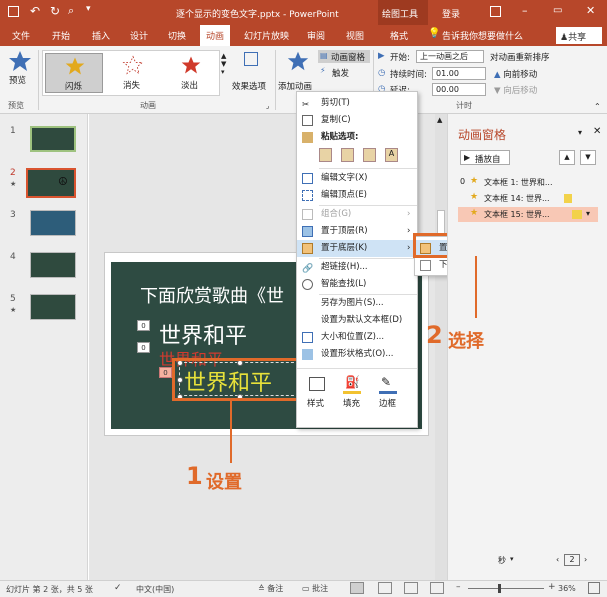 The width and height of the screenshot is (607, 597). I want to click on menu-item-smart-lookup: 智能查找(L), so click(357, 284).